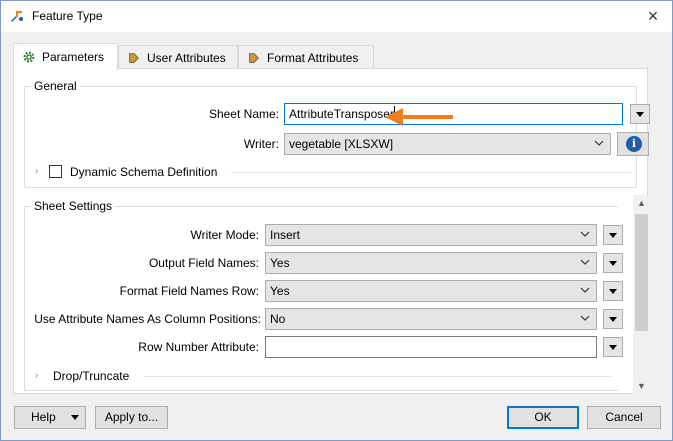  What do you see at coordinates (641, 203) in the screenshot?
I see `scroll-up-icon: ▲` at bounding box center [641, 203].